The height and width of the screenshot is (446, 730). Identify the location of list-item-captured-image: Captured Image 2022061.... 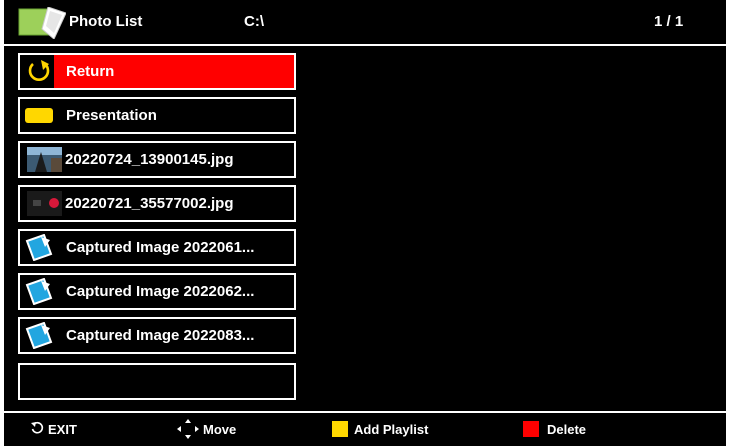
(157, 247).